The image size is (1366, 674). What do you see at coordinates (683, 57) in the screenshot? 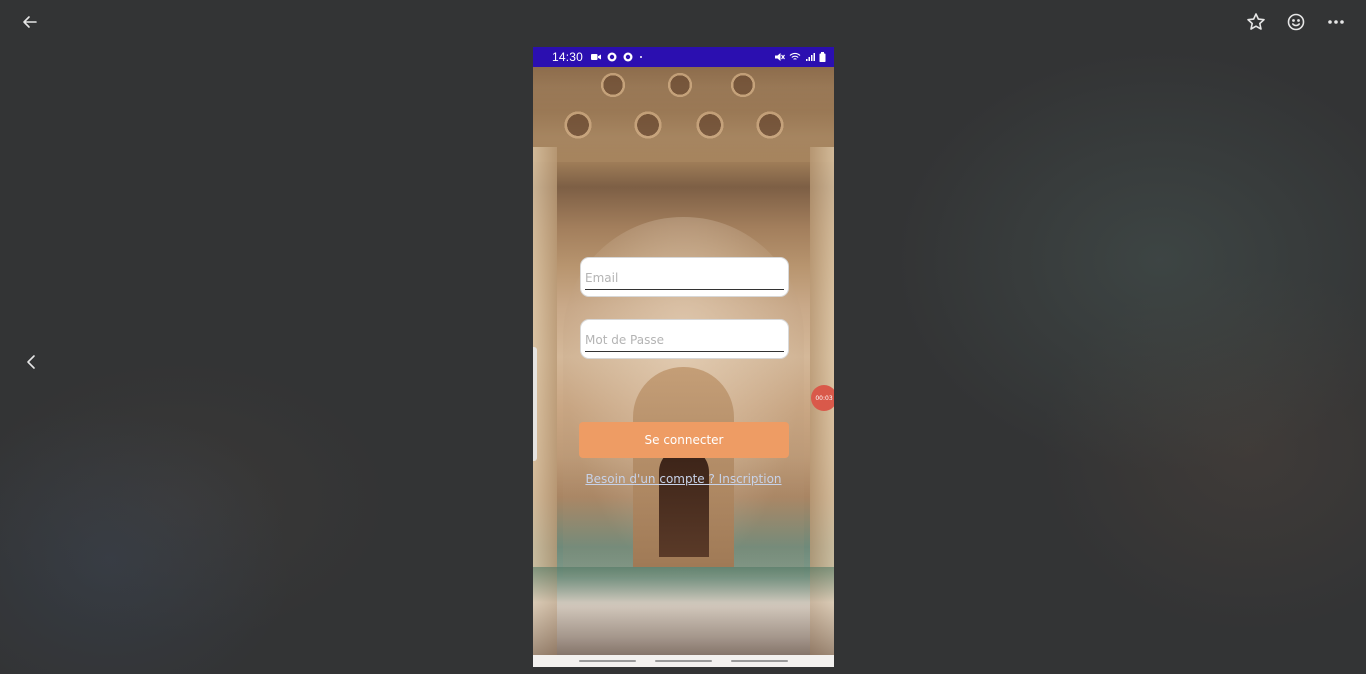
I see `status-bar: 14:30` at bounding box center [683, 57].